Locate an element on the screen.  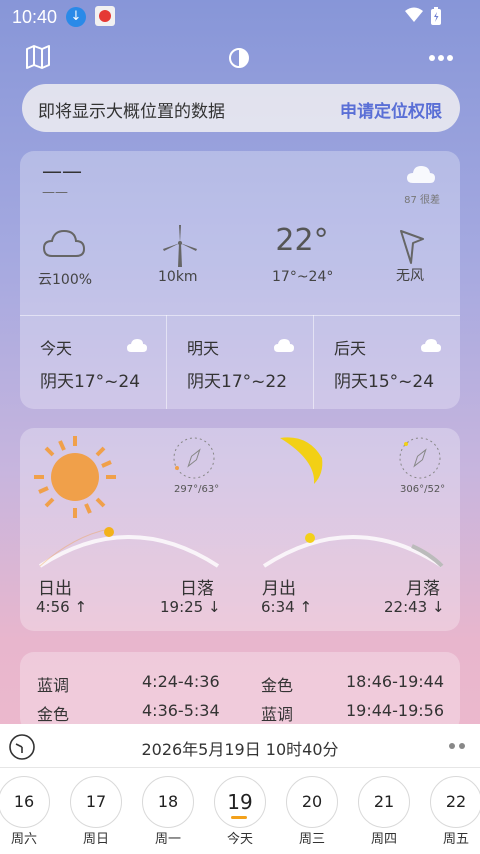
forecast-day-name: 后天 is located at coordinates (350, 348).